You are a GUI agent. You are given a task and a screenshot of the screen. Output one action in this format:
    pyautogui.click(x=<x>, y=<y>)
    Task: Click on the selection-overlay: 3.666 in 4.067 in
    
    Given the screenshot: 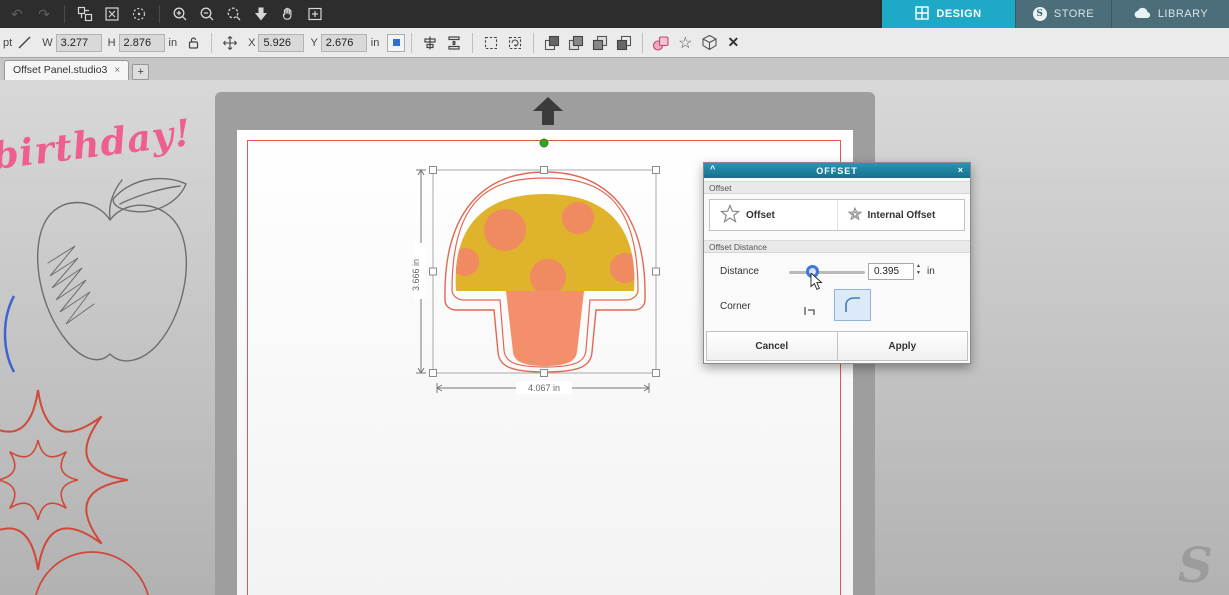 What is the action you would take?
    pyautogui.click(x=535, y=266)
    